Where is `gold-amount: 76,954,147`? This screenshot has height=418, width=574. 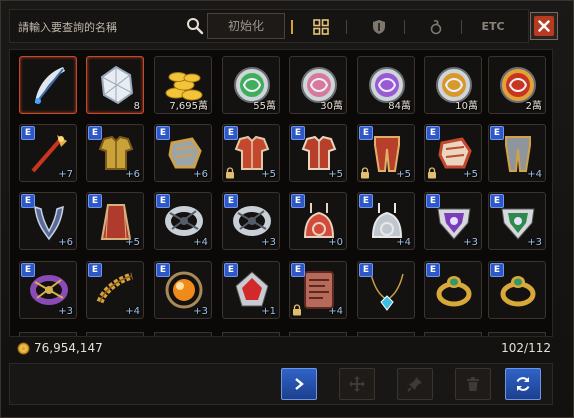 gold-amount: 76,954,147 is located at coordinates (68, 348).